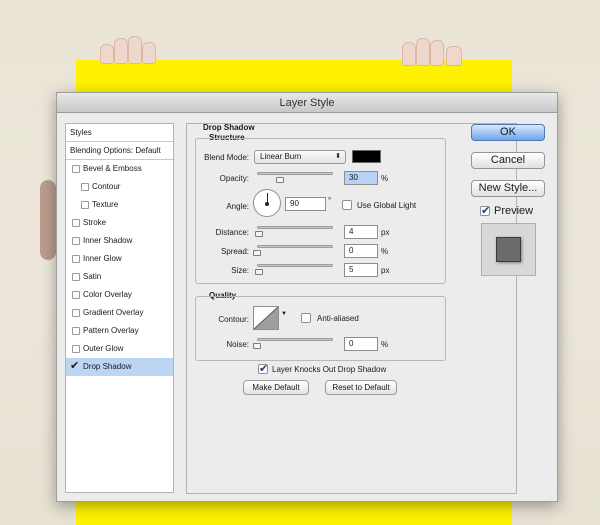 This screenshot has height=525, width=600. I want to click on angle-dial, so click(267, 203).